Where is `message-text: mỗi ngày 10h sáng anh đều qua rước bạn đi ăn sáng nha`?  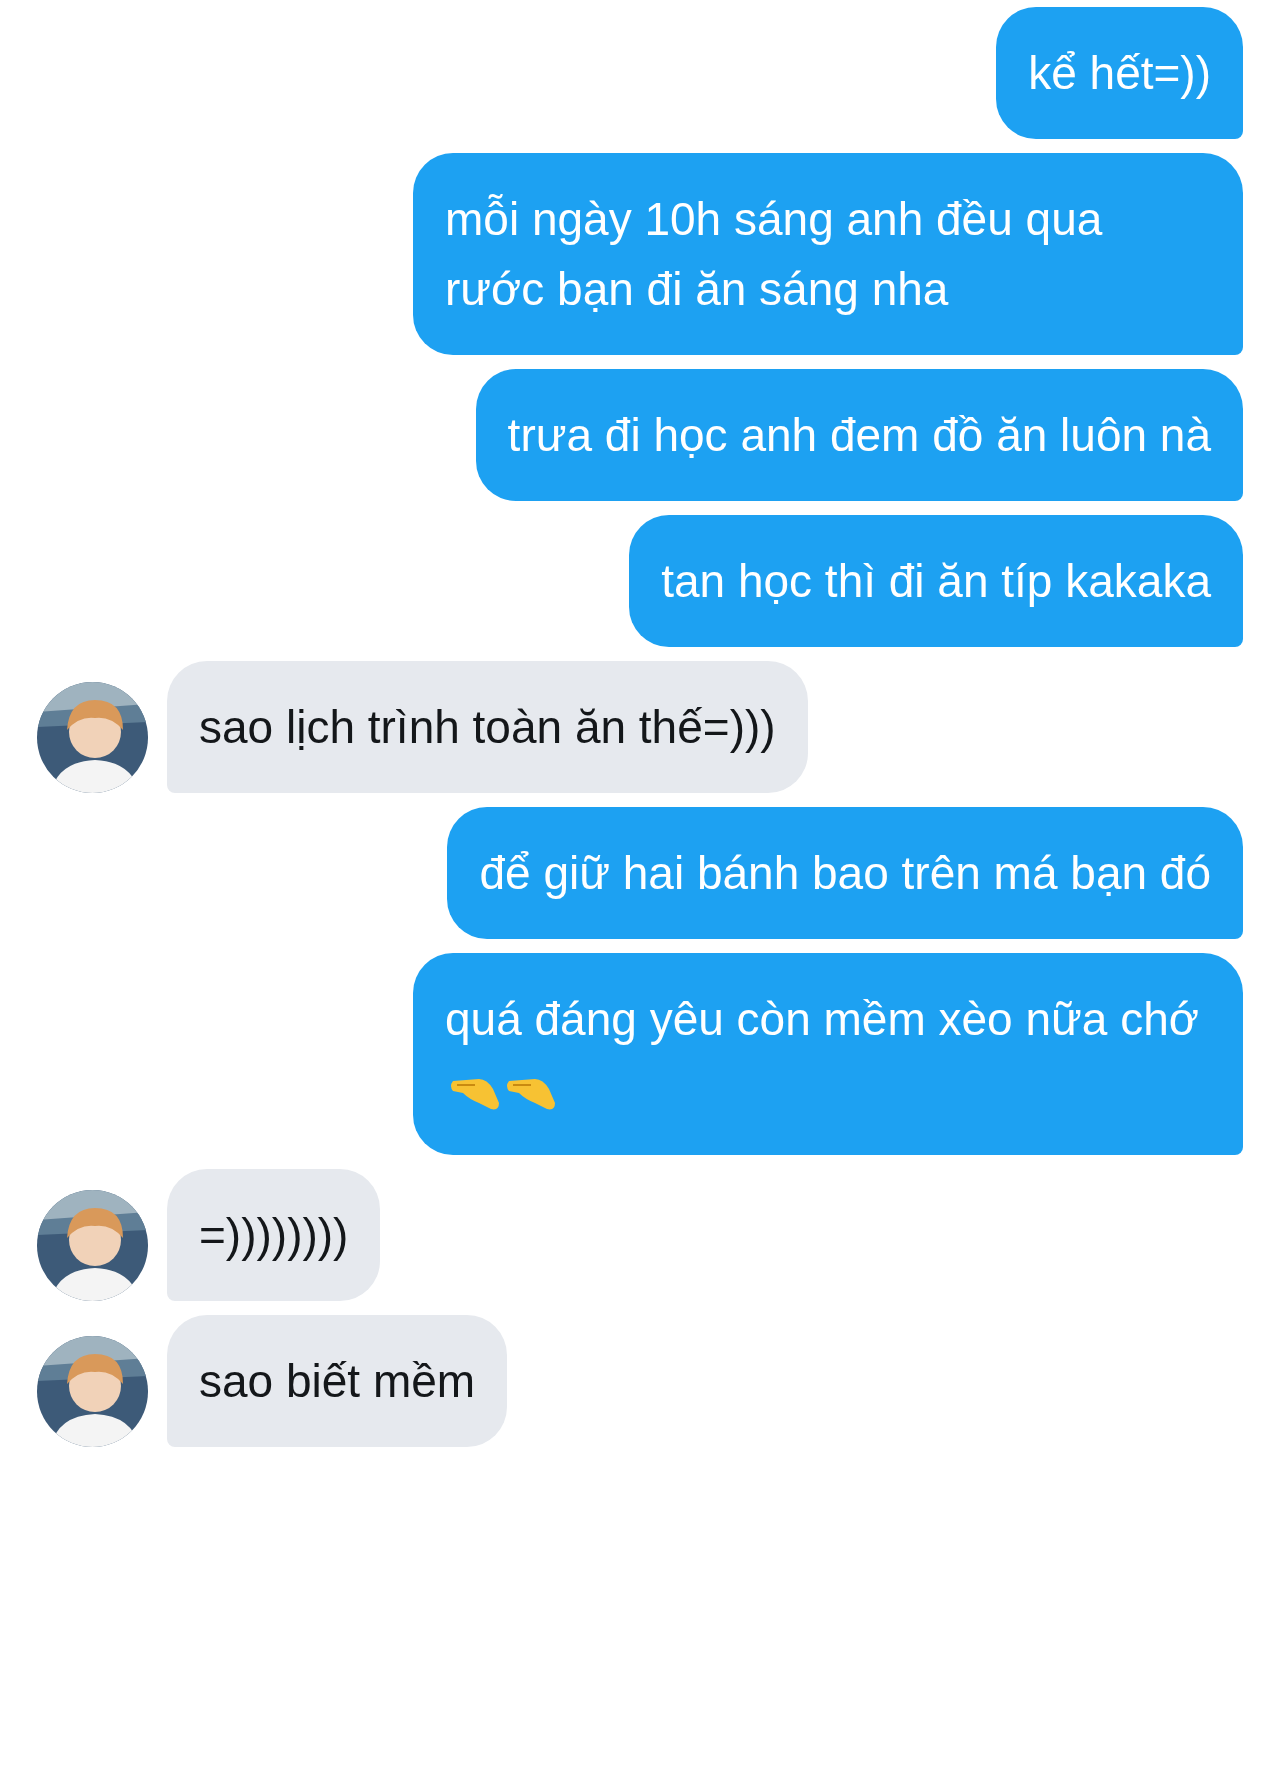
message-text: mỗi ngày 10h sáng anh đều qua rước bạn đi ăn sáng nha is located at coordinates (774, 254).